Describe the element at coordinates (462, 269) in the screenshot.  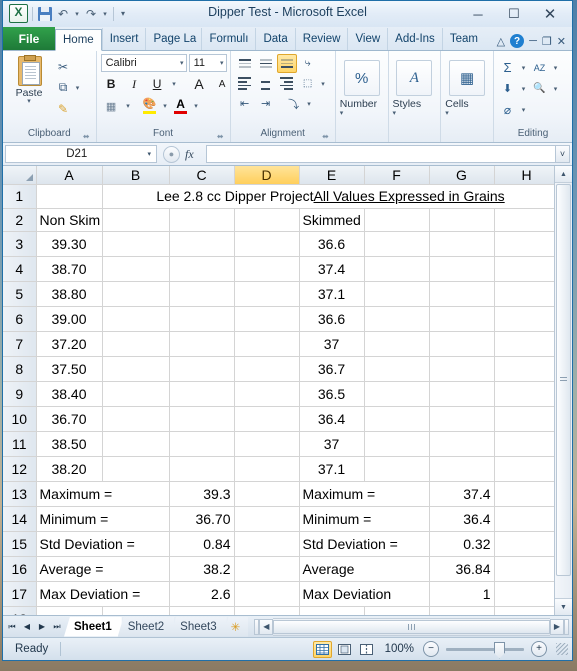
I see `cell-g4` at that location.